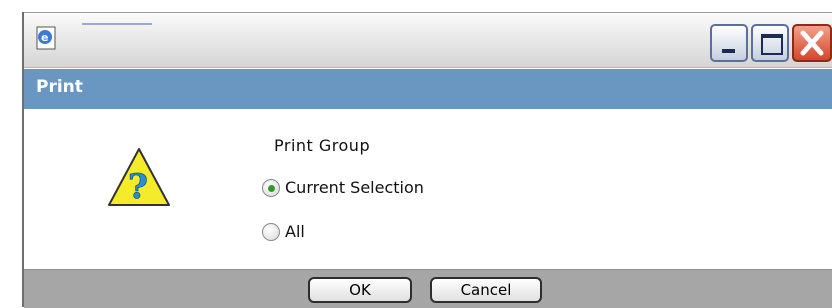  Describe the element at coordinates (360, 290) in the screenshot. I see `ok-button: OK` at that location.